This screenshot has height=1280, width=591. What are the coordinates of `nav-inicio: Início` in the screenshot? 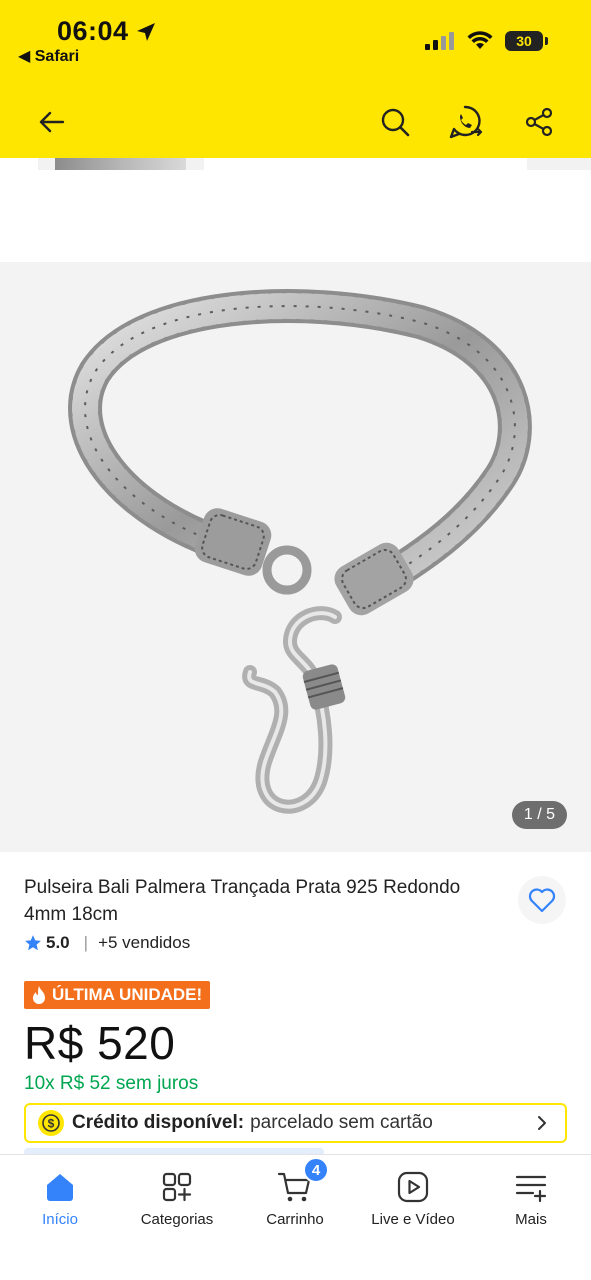 It's located at (60, 1200).